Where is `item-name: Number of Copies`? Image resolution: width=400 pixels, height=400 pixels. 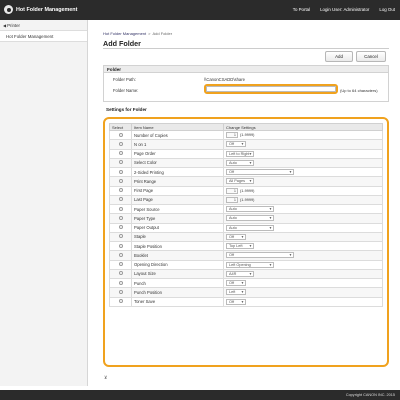
item-name: Number of Copies is located at coordinates (177, 135).